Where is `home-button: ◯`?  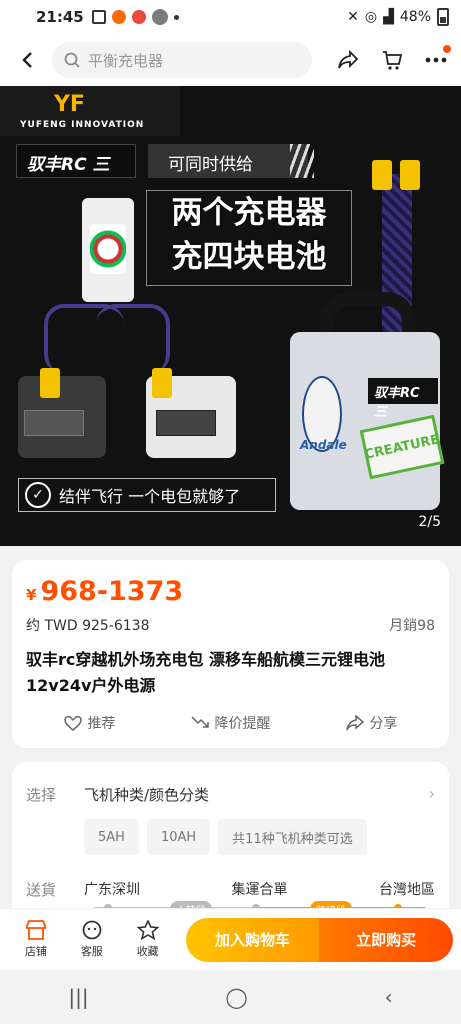 home-button: ◯ is located at coordinates (236, 997).